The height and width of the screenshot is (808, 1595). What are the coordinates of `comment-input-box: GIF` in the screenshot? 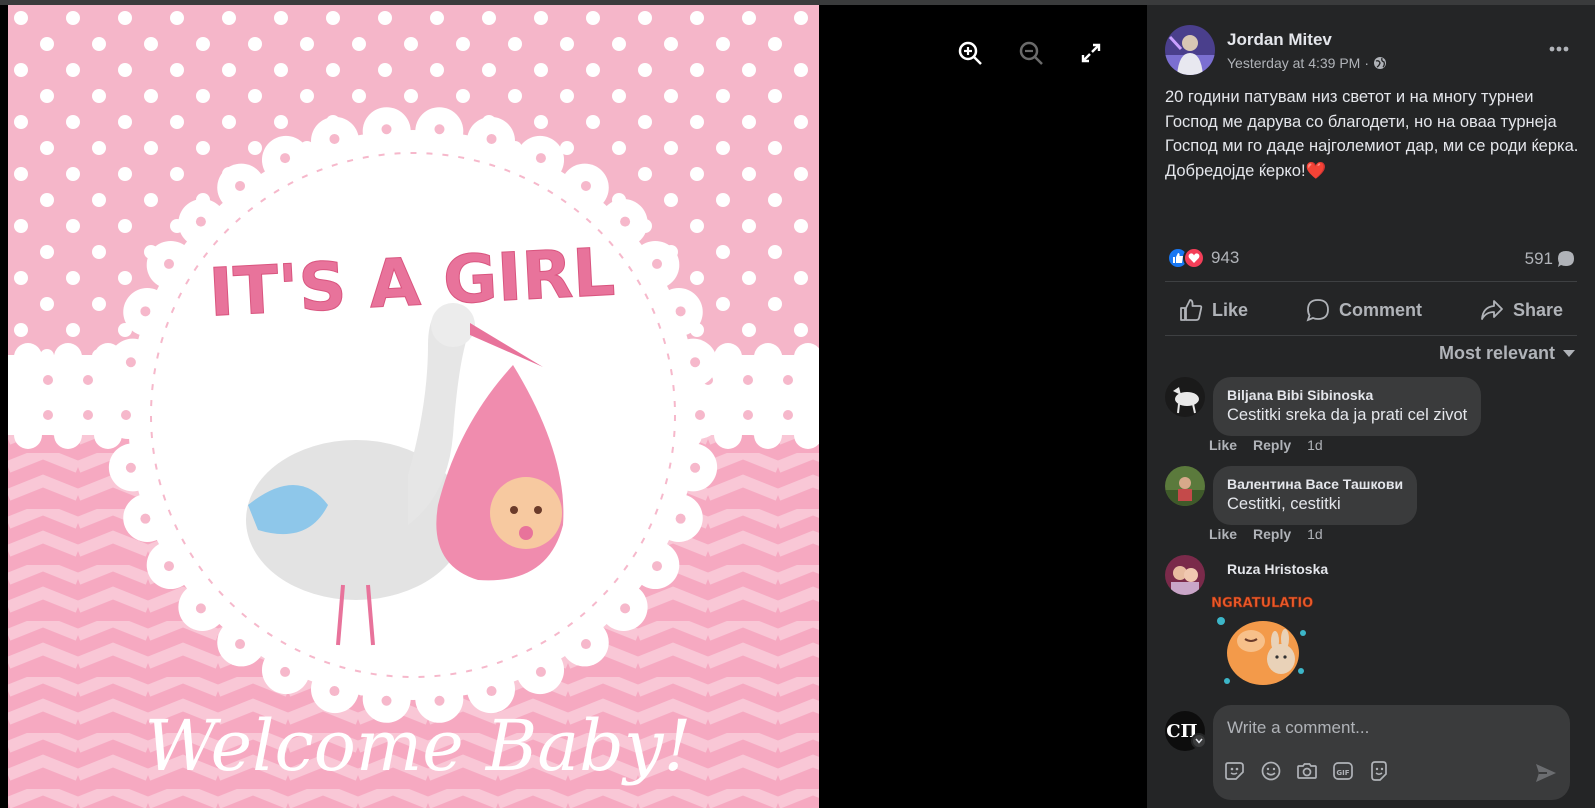 It's located at (1391, 752).